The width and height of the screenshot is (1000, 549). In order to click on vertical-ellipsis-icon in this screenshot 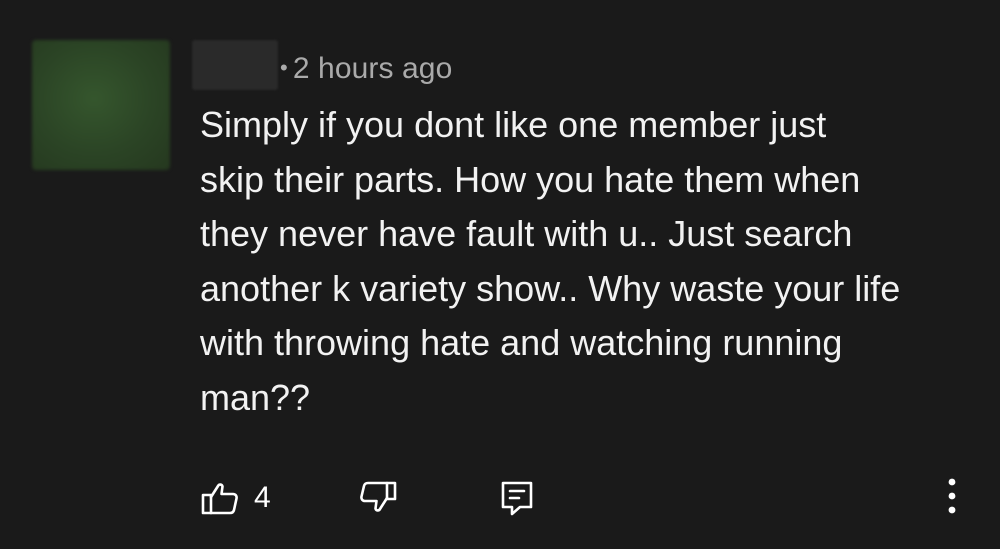, I will do `click(952, 496)`.